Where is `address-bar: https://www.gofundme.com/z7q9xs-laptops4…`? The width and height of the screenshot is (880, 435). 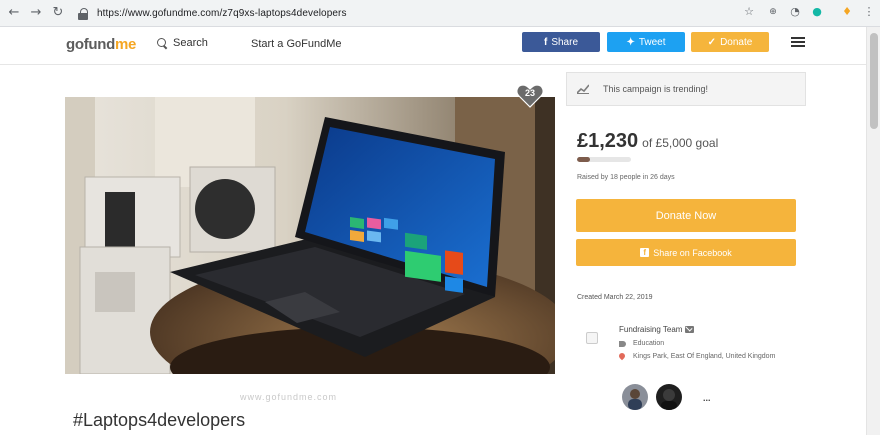 address-bar: https://www.gofundme.com/z7q9xs-laptops4… is located at coordinates (405, 13).